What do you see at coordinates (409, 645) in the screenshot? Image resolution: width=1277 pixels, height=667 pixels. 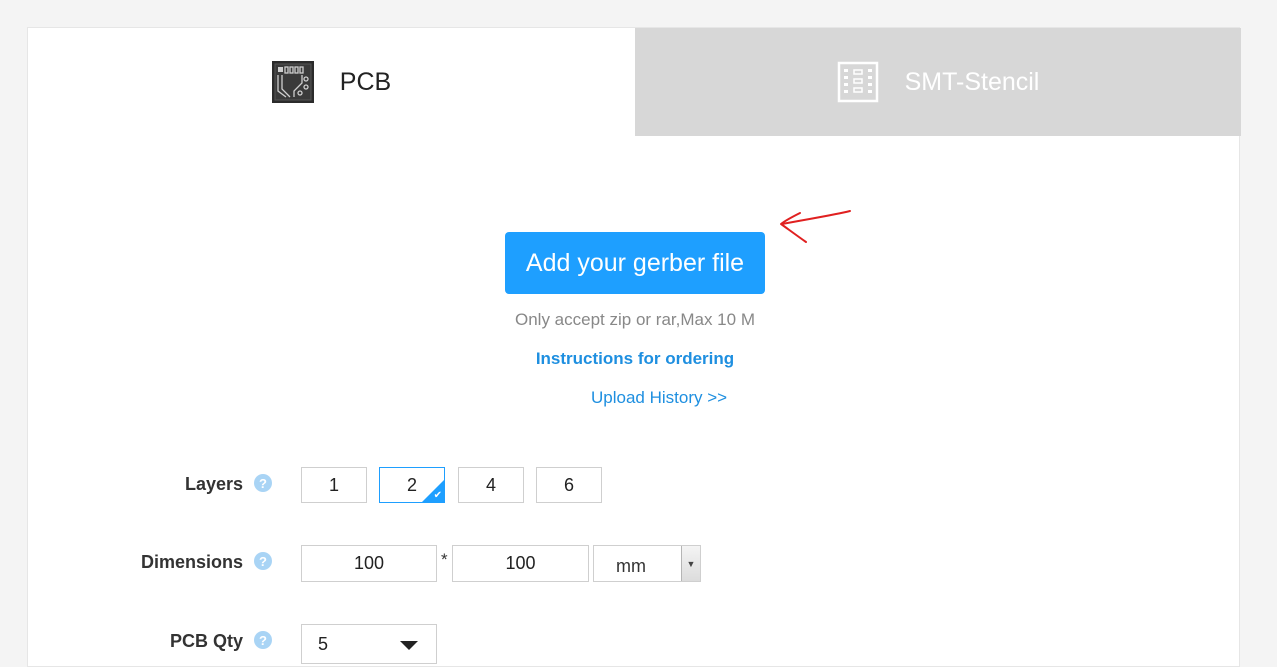 I see `dropdown-arrow-icon` at bounding box center [409, 645].